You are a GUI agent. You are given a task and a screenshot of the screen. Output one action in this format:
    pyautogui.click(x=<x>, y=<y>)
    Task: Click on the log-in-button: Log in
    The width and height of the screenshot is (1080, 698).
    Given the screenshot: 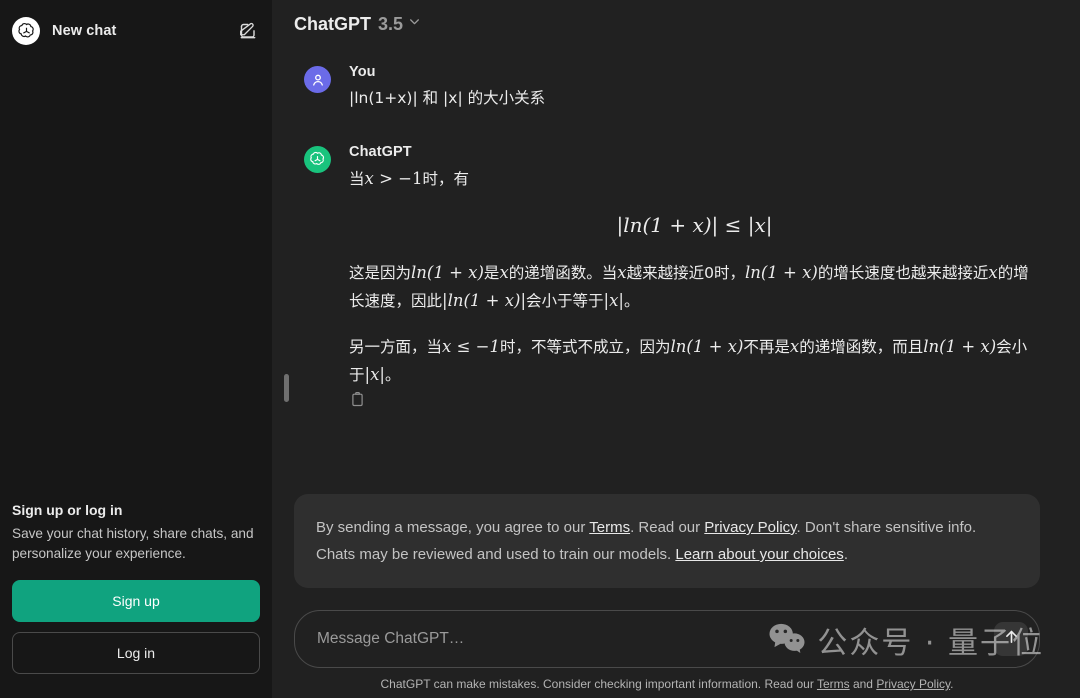 What is the action you would take?
    pyautogui.click(x=136, y=653)
    